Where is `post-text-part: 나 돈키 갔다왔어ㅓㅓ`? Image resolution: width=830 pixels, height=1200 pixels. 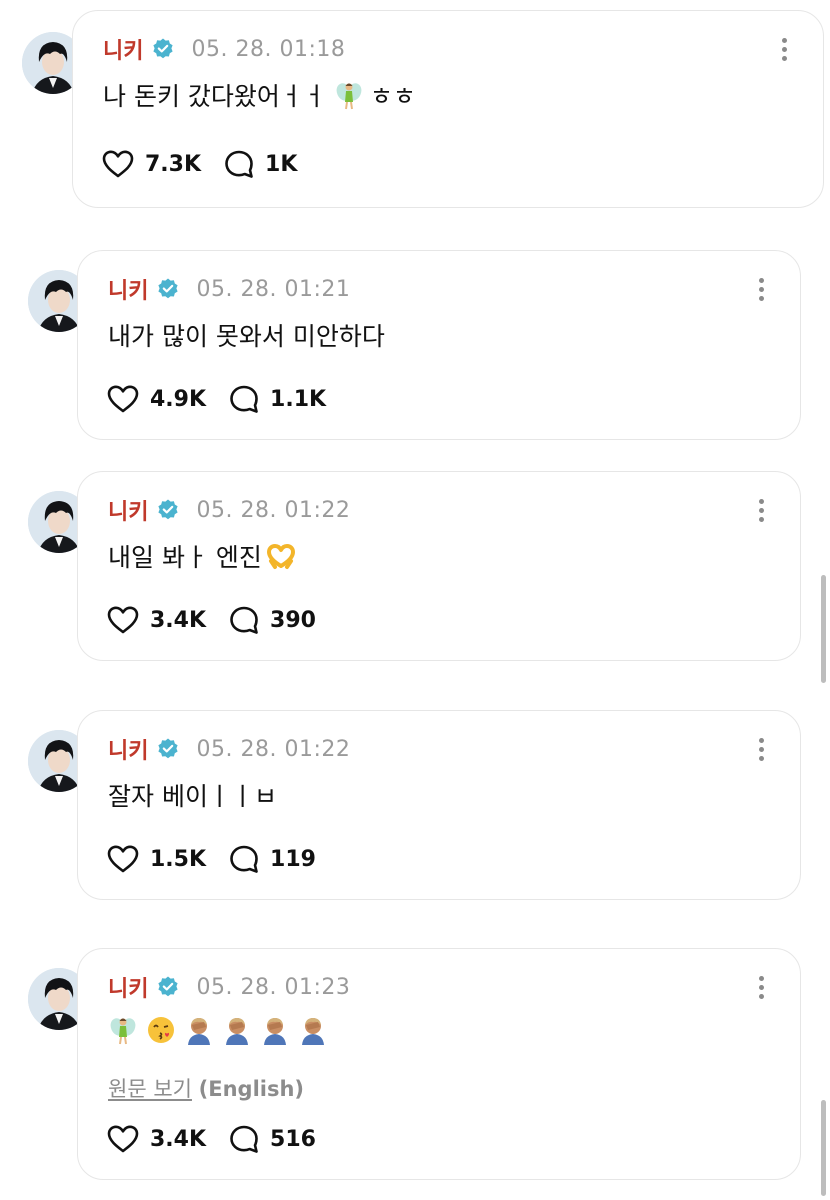 post-text-part: 나 돈키 갔다왔어ㅓㅓ is located at coordinates (214, 96).